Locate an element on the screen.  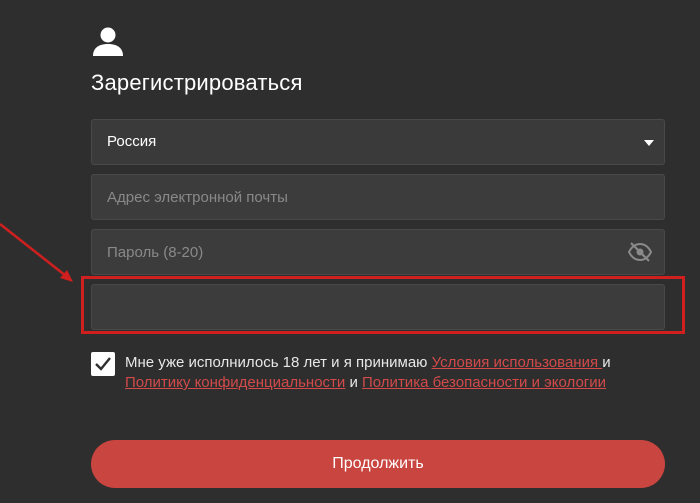
arrow-annotation is located at coordinates (36, 252).